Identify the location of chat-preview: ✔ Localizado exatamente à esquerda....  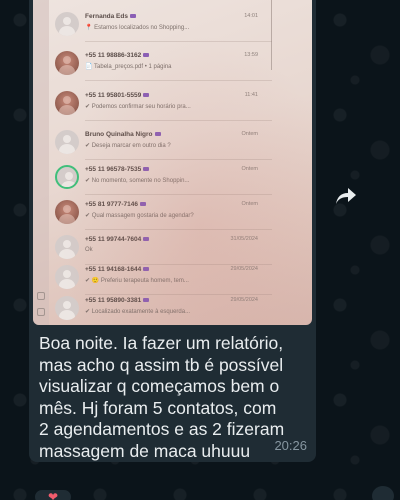
(138, 312).